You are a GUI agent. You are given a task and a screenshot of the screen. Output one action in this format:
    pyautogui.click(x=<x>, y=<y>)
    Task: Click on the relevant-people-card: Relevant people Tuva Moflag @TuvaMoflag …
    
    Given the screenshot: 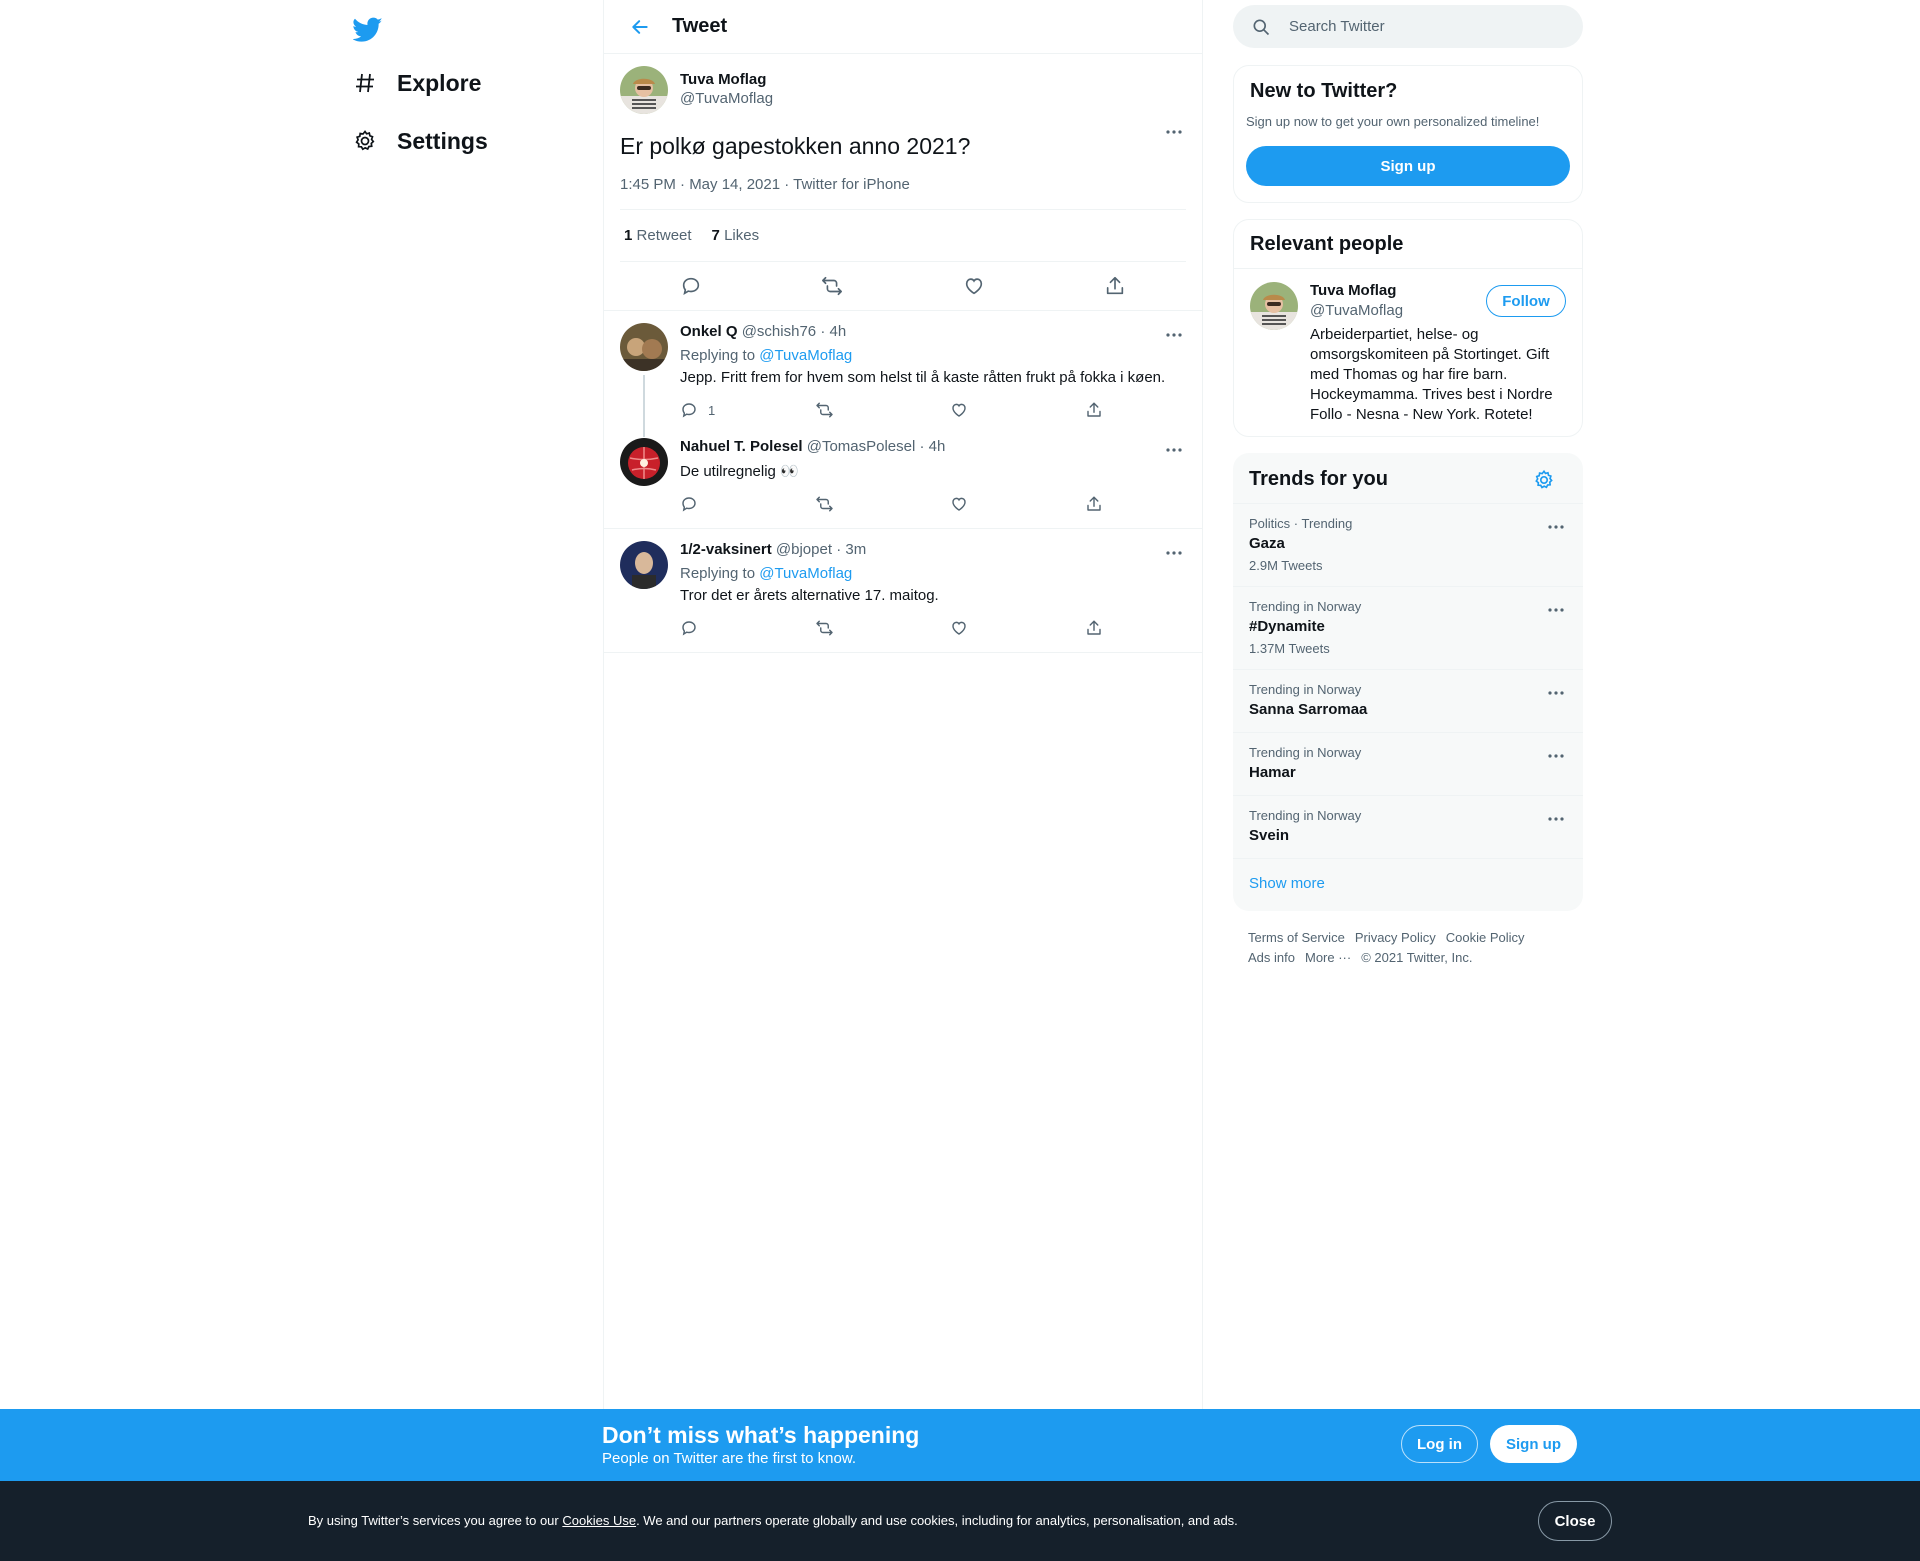 What is the action you would take?
    pyautogui.click(x=1408, y=328)
    